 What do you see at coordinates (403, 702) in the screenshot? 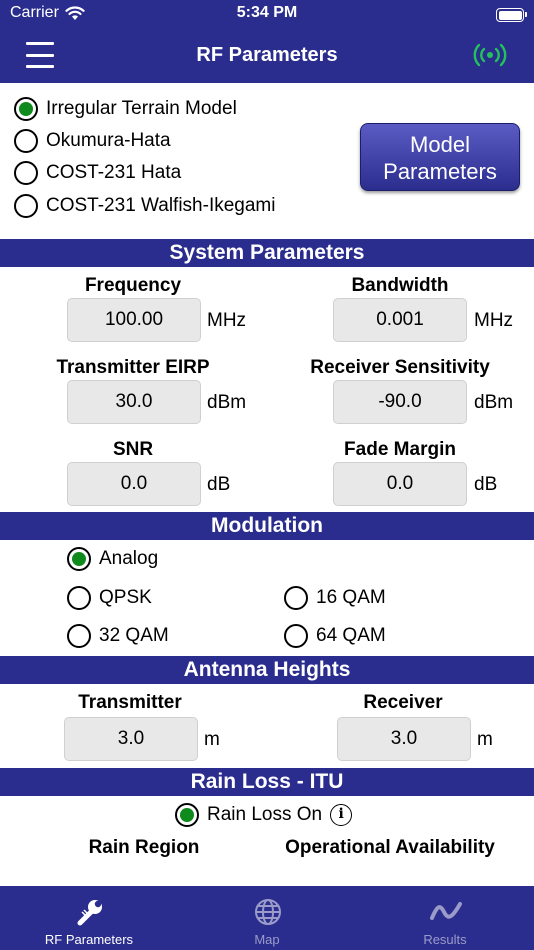
I see `rx-height-label: Receiver` at bounding box center [403, 702].